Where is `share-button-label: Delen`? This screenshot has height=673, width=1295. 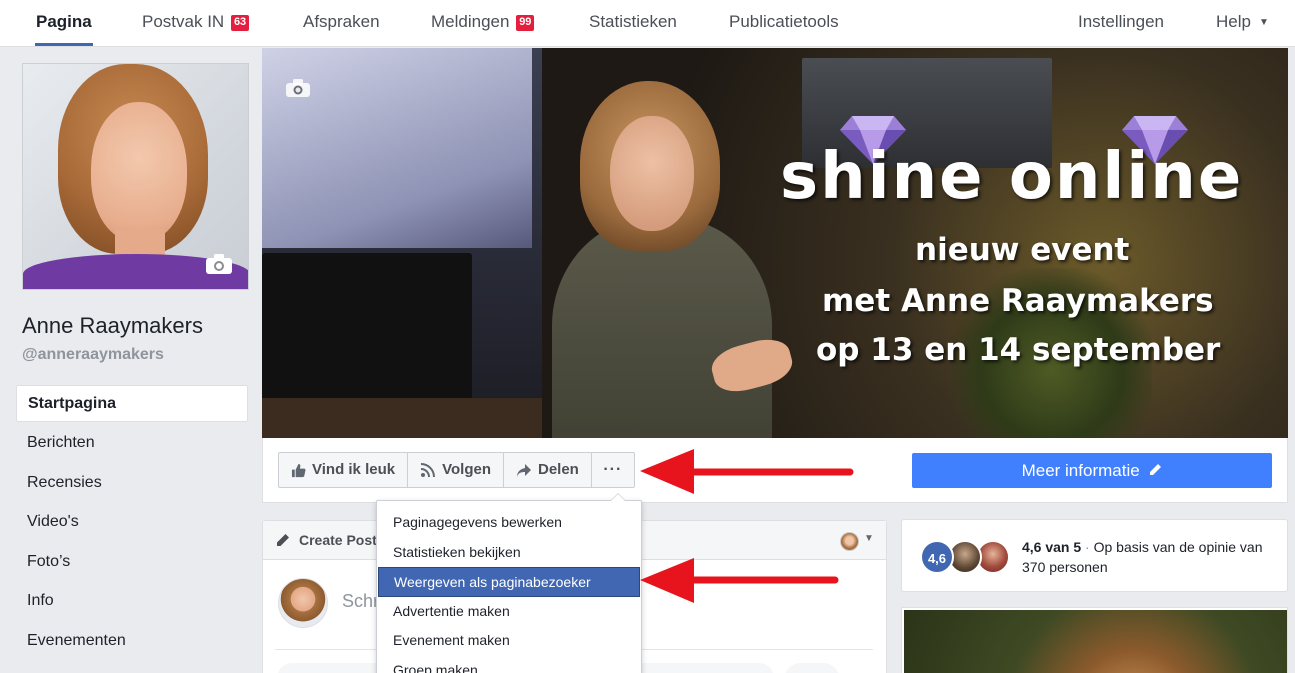 share-button-label: Delen is located at coordinates (558, 469).